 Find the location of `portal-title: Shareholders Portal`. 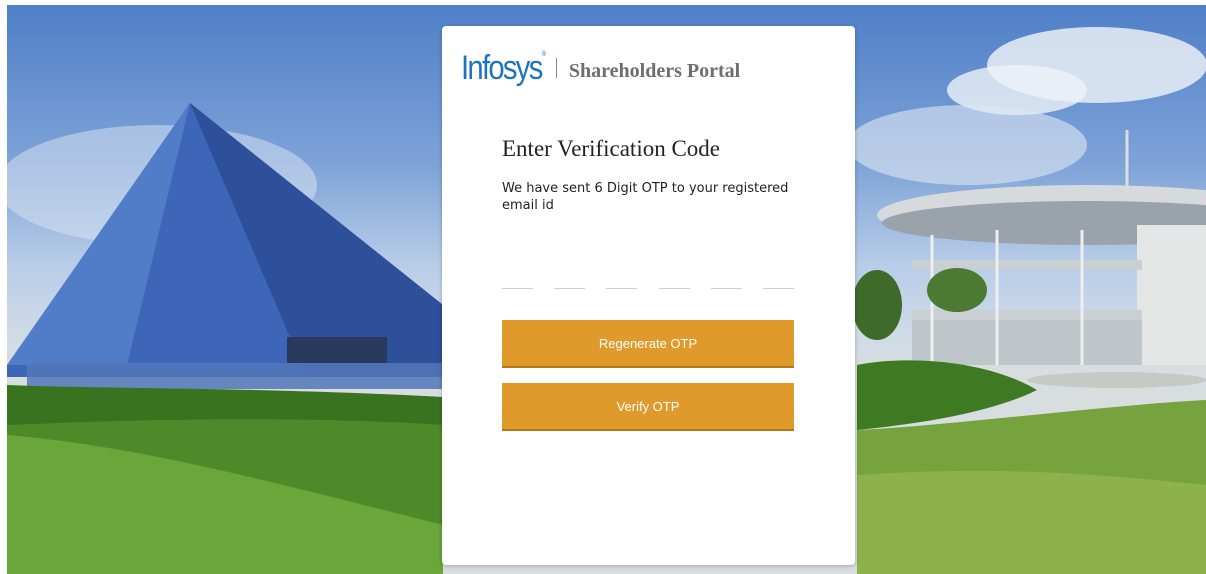

portal-title: Shareholders Portal is located at coordinates (654, 70).